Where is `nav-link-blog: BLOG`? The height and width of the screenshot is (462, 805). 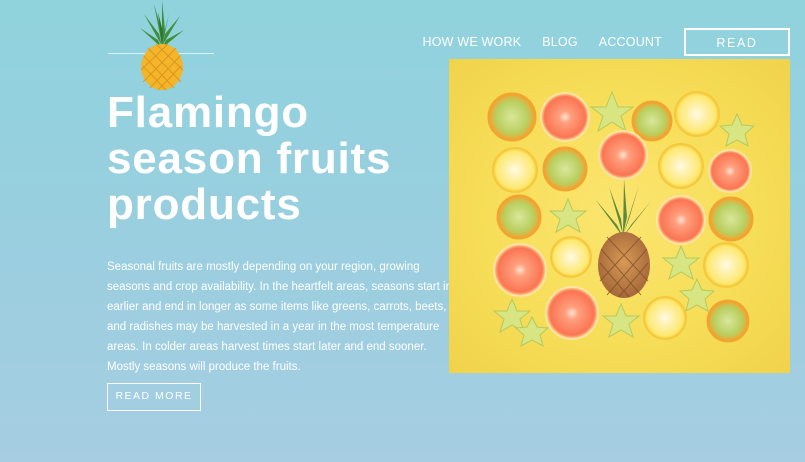 nav-link-blog: BLOG is located at coordinates (560, 42).